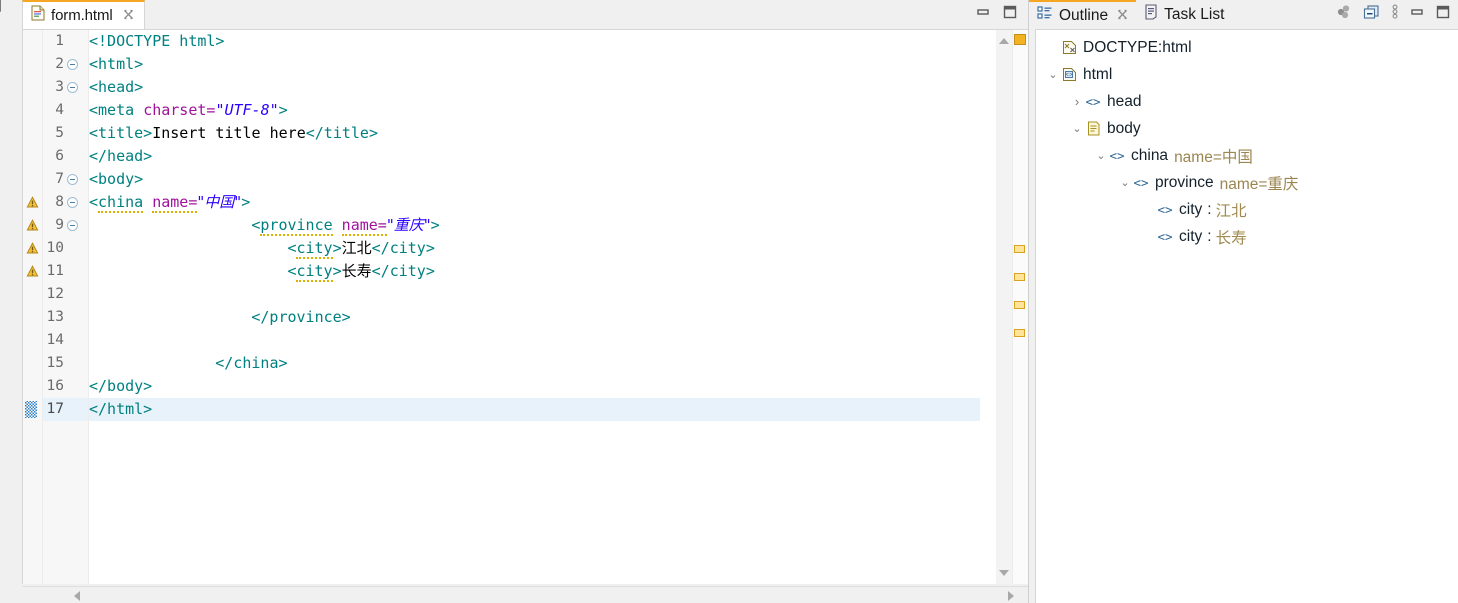 The width and height of the screenshot is (1458, 603). I want to click on outline-item-label: html, so click(1098, 74).